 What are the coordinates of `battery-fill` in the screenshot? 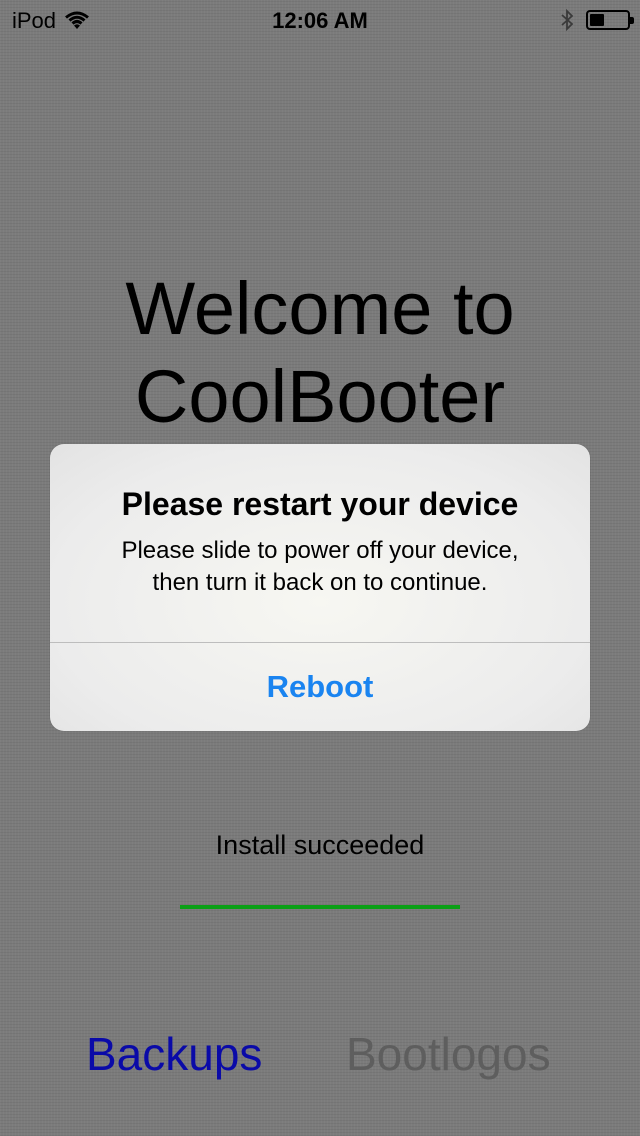 It's located at (597, 20).